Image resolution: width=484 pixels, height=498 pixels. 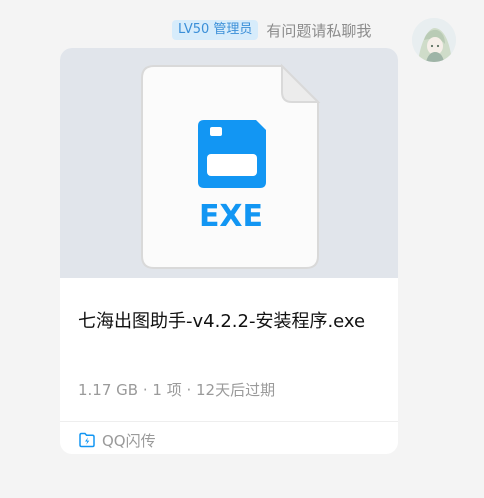 I want to click on file-extension-label: EXE, so click(x=231, y=216).